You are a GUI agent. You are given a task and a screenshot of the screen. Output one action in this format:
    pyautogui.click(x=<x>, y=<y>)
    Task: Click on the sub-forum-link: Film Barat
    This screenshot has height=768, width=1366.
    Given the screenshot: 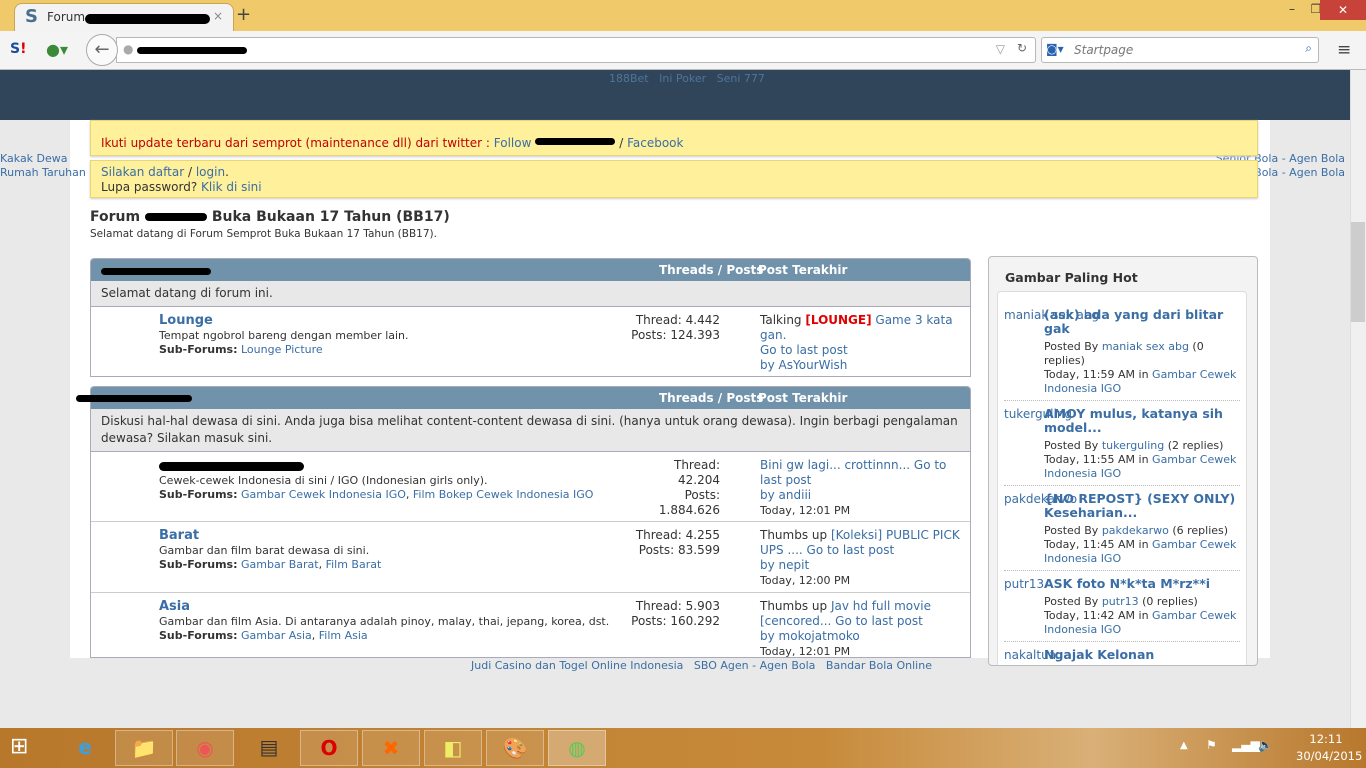 What is the action you would take?
    pyautogui.click(x=354, y=564)
    